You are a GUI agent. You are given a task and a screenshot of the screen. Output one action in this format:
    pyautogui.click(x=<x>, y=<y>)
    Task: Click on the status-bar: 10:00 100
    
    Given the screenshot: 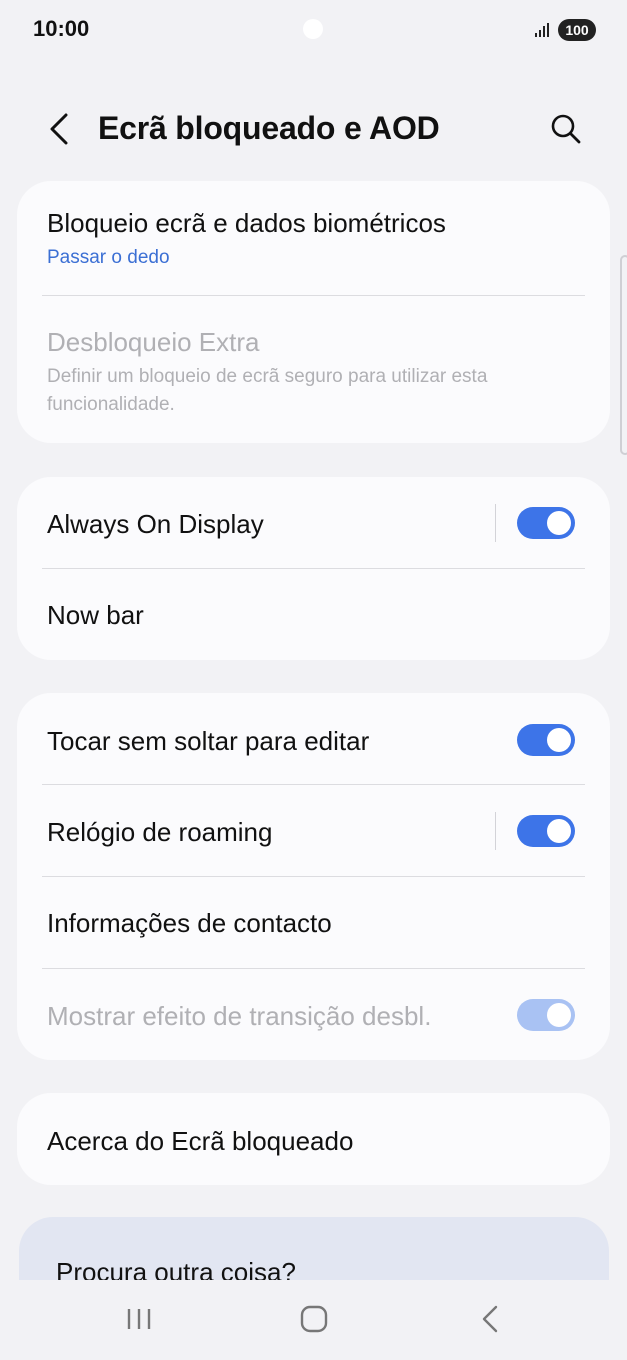 What is the action you would take?
    pyautogui.click(x=313, y=30)
    